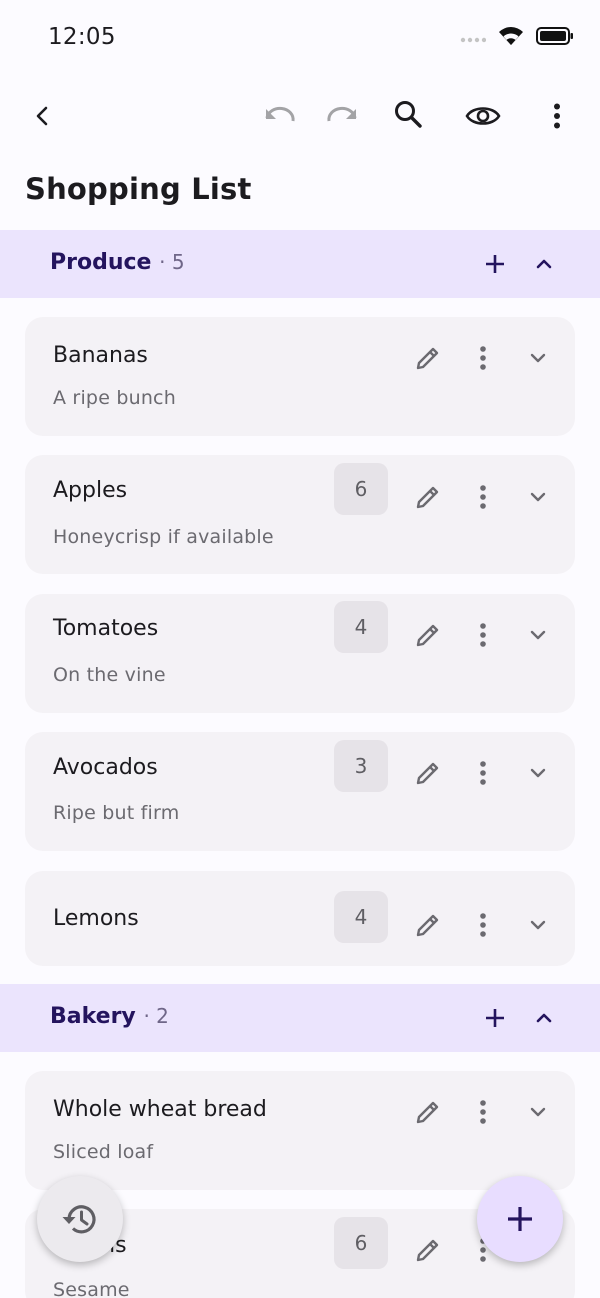  What do you see at coordinates (96, 918) in the screenshot?
I see `item-title: Lemons` at bounding box center [96, 918].